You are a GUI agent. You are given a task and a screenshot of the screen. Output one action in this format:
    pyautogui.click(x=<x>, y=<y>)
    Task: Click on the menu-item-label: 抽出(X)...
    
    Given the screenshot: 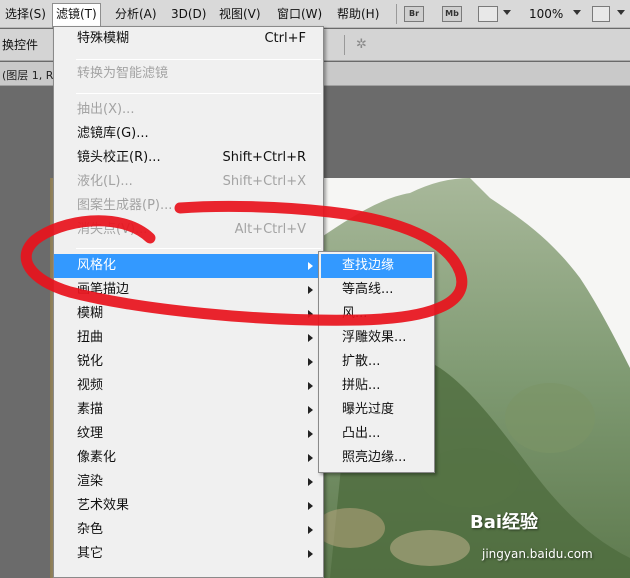 What is the action you would take?
    pyautogui.click(x=106, y=109)
    